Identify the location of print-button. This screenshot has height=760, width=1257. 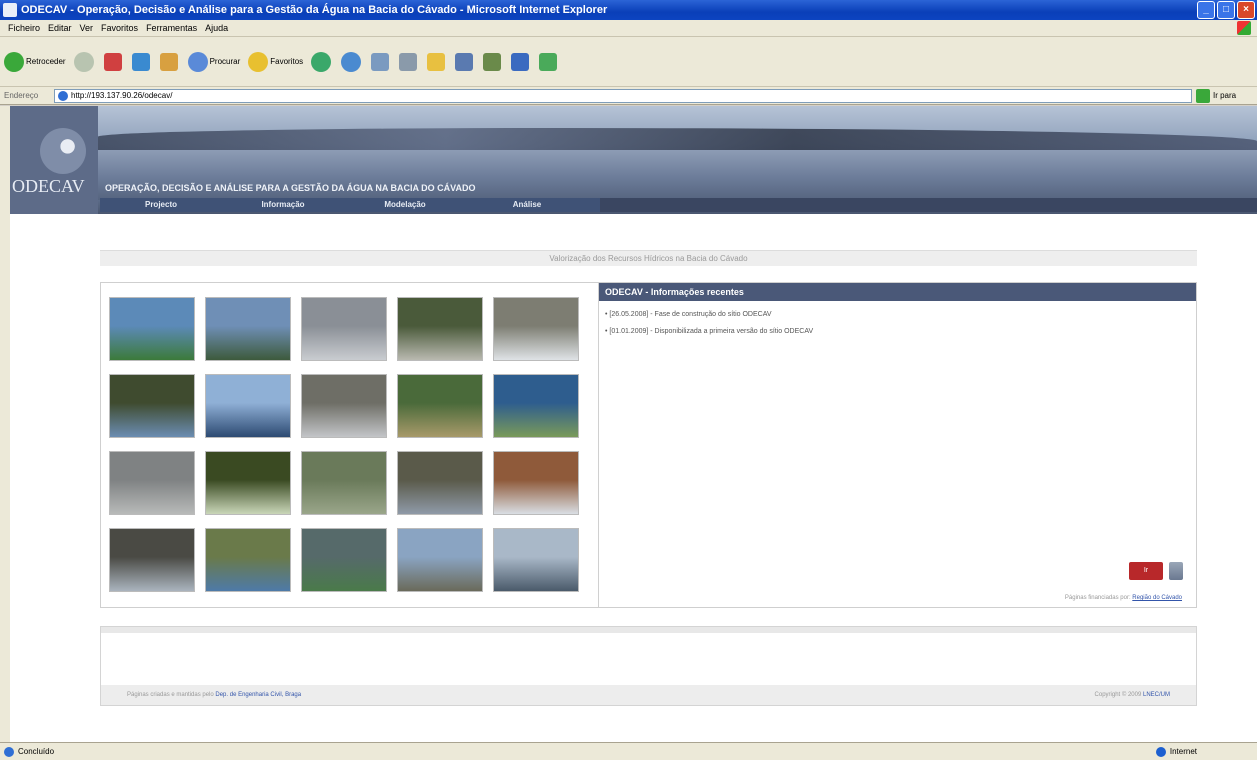
(409, 61).